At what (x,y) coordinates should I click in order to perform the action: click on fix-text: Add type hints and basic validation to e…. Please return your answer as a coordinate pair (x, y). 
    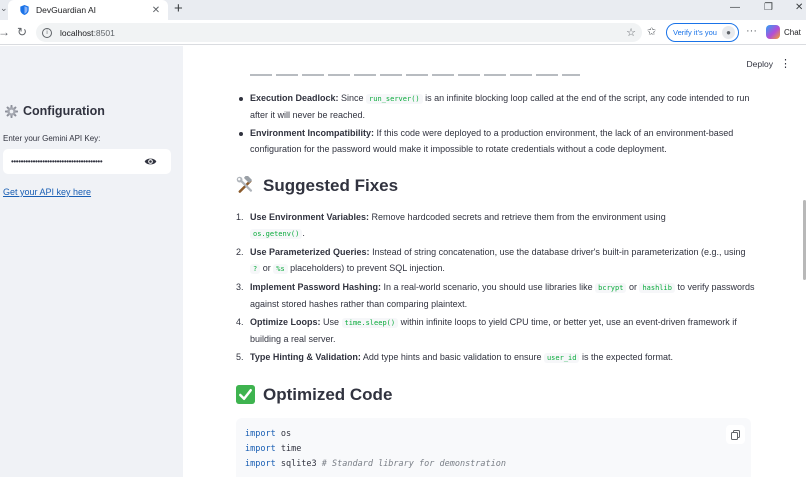
    Looking at the image, I should click on (452, 357).